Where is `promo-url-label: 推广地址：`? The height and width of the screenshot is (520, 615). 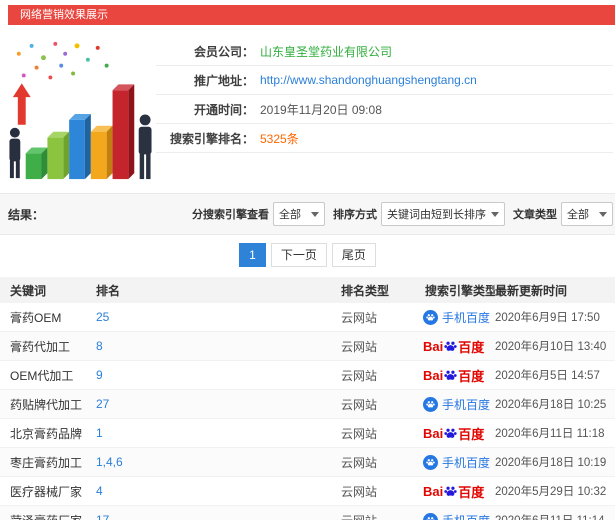 promo-url-label: 推广地址： is located at coordinates (223, 80).